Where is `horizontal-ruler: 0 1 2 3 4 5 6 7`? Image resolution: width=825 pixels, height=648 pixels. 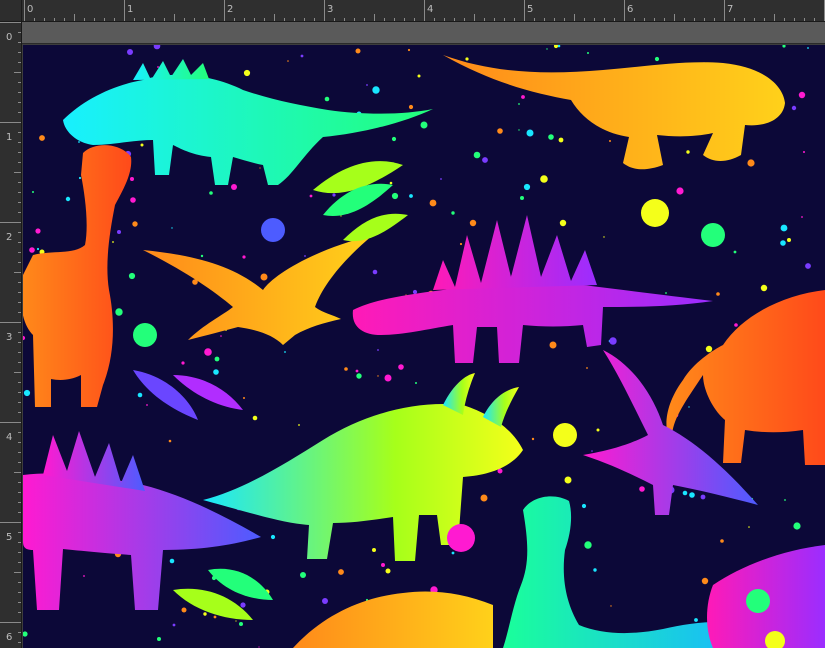 horizontal-ruler: 0 1 2 3 4 5 6 7 is located at coordinates (423, 11).